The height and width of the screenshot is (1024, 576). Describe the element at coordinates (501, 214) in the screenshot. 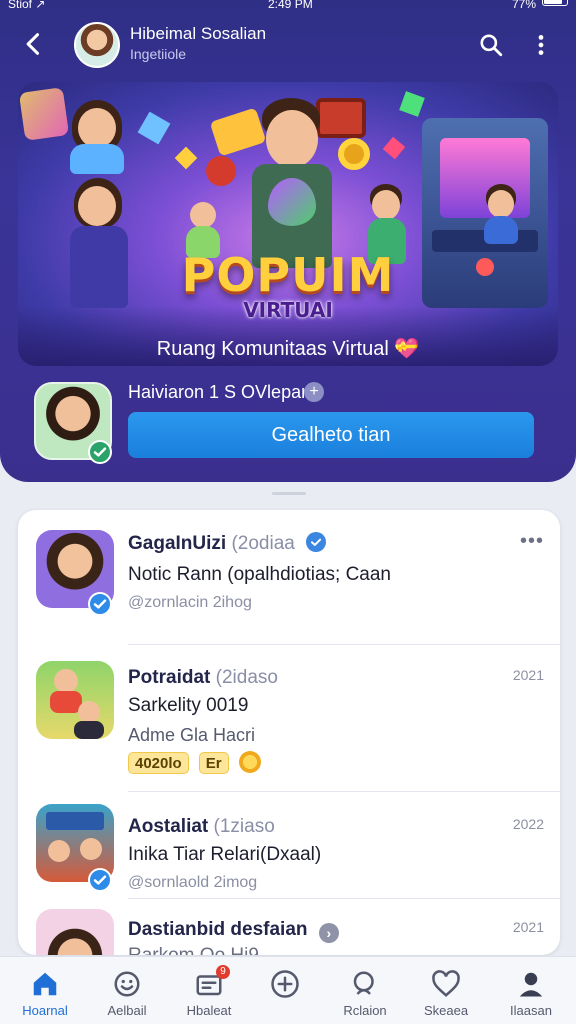

I see `character-arcade-player` at that location.